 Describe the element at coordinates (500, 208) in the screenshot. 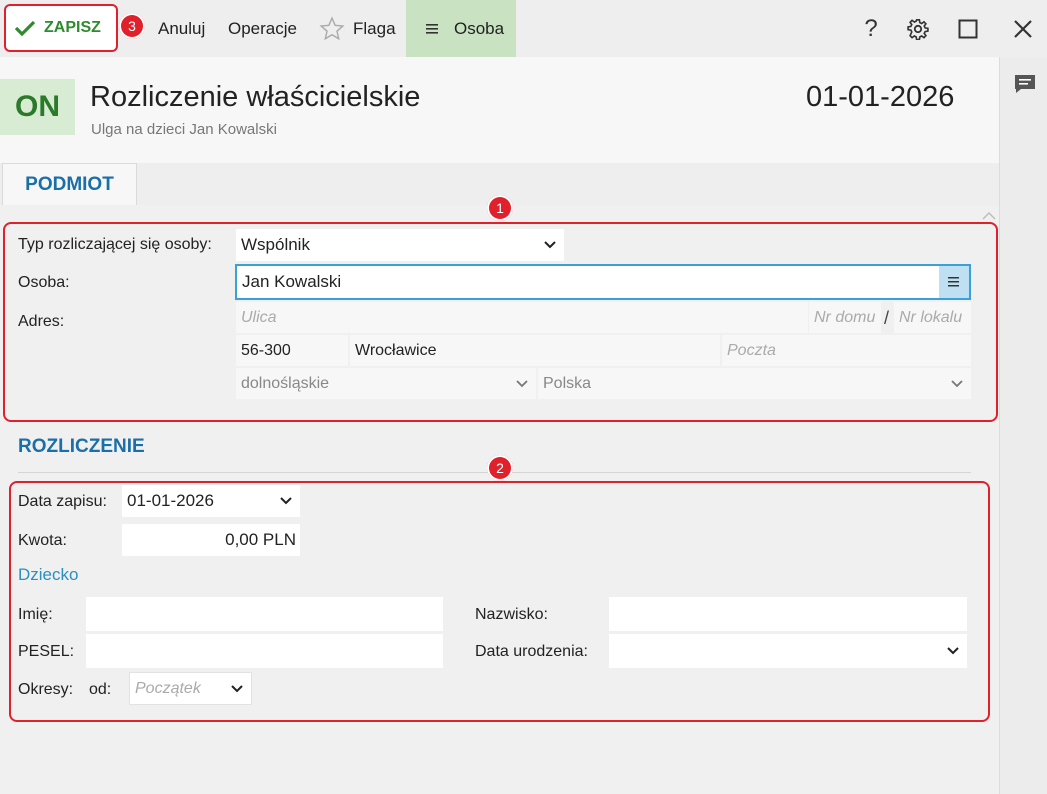

I see `annotation-badge-1: 1` at that location.